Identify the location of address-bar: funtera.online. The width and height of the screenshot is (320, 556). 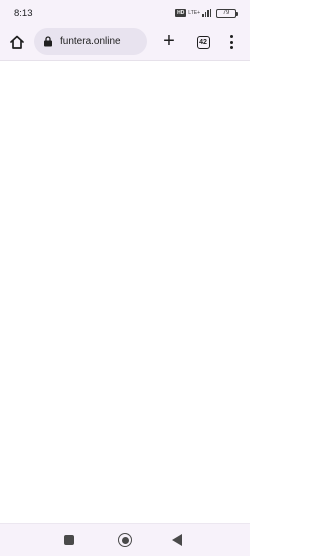
(90, 41).